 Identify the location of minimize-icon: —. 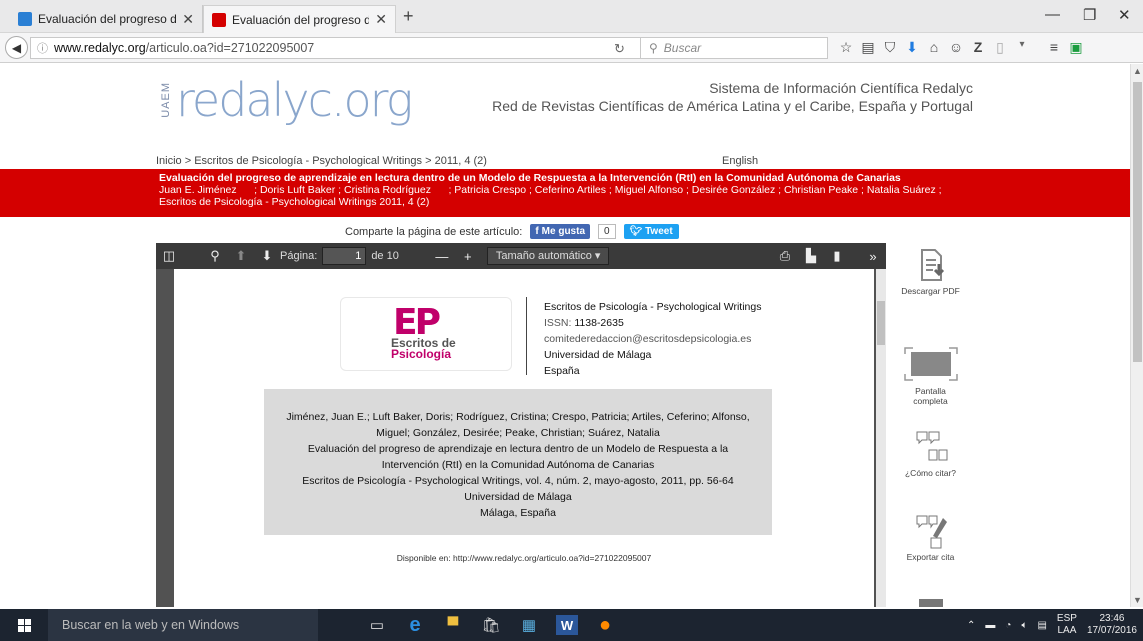
(1052, 14).